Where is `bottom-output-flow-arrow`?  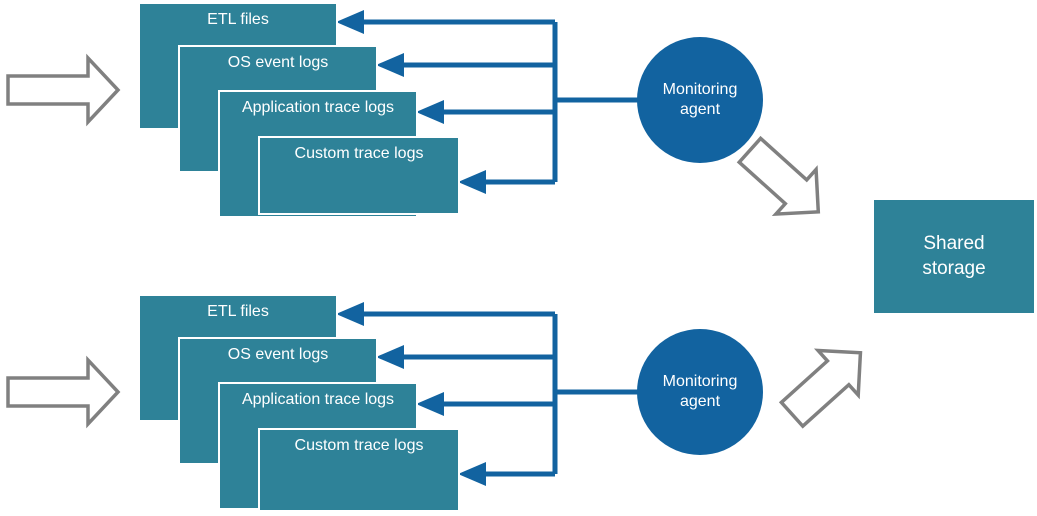 bottom-output-flow-arrow is located at coordinates (820, 388).